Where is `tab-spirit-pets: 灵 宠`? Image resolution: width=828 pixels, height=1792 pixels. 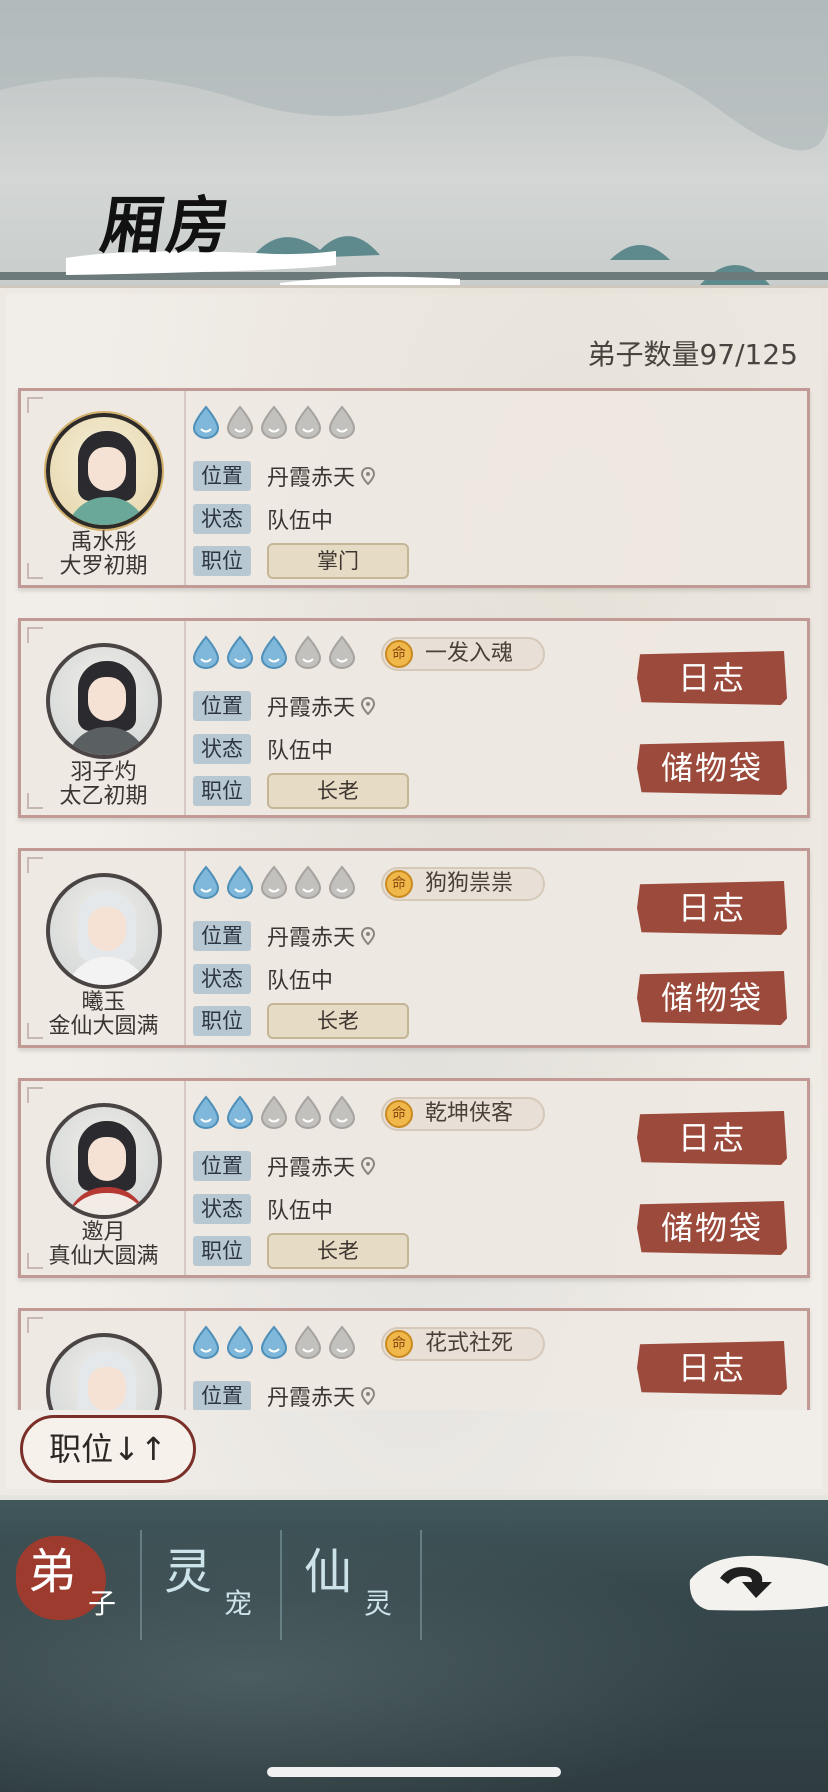
tab-spirit-pets: 灵 宠 is located at coordinates (215, 1582).